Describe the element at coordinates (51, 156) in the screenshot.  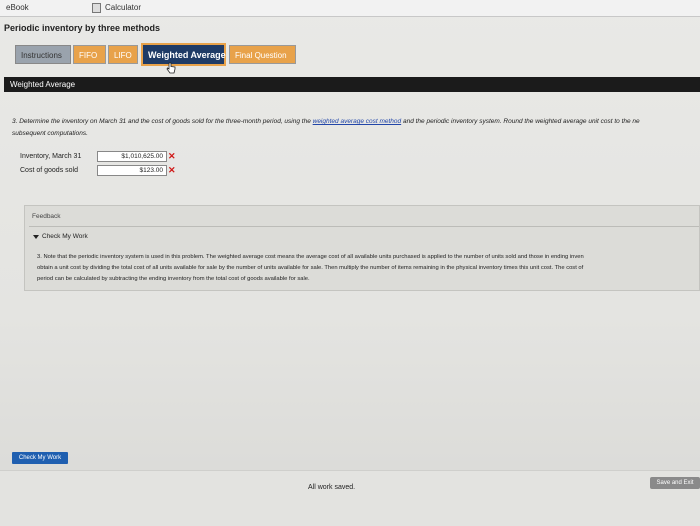
I see `inventory-label: Inventory, March 31` at that location.